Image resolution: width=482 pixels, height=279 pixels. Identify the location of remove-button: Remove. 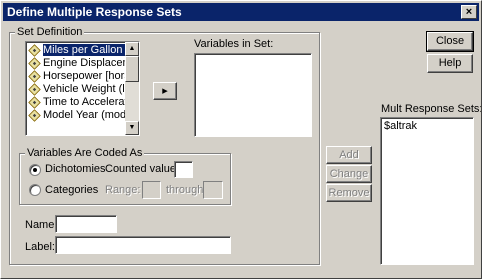
(349, 193).